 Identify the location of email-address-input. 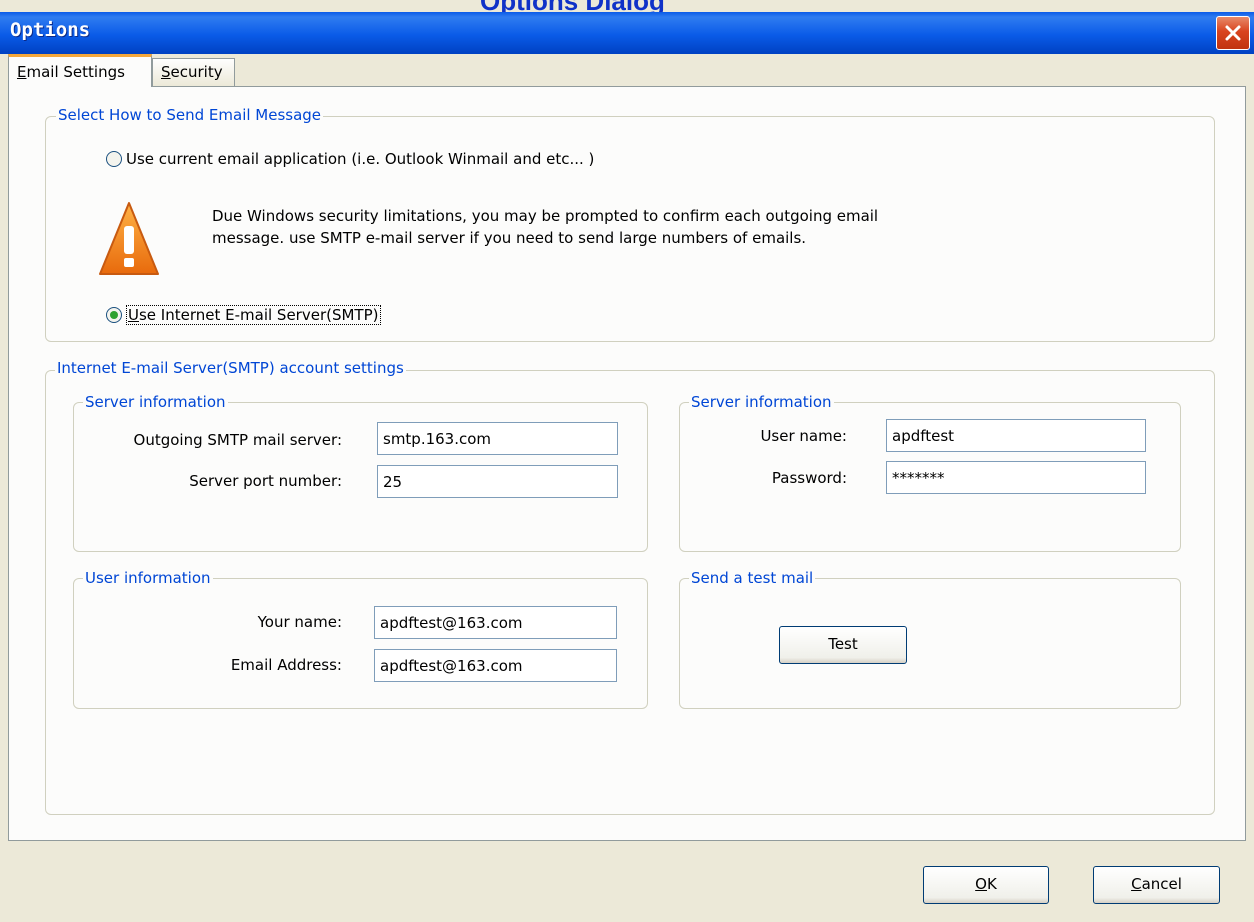
(495, 665).